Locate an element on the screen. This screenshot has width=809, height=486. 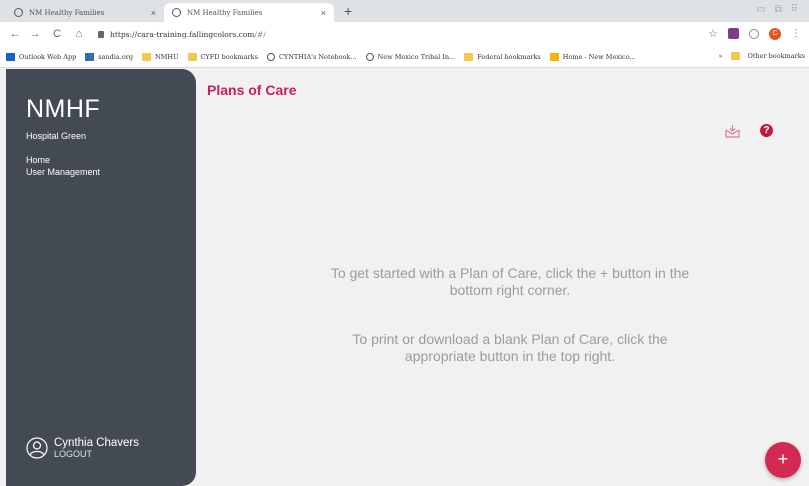
profile-avatar: C is located at coordinates (775, 33).